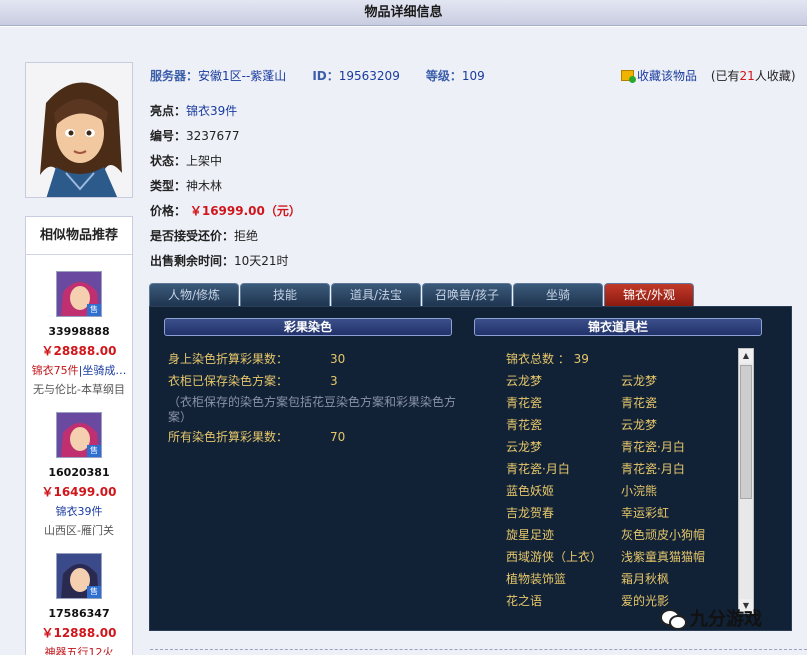  What do you see at coordinates (530, 535) in the screenshot?
I see `outfit-item: 旋星足迹` at bounding box center [530, 535].